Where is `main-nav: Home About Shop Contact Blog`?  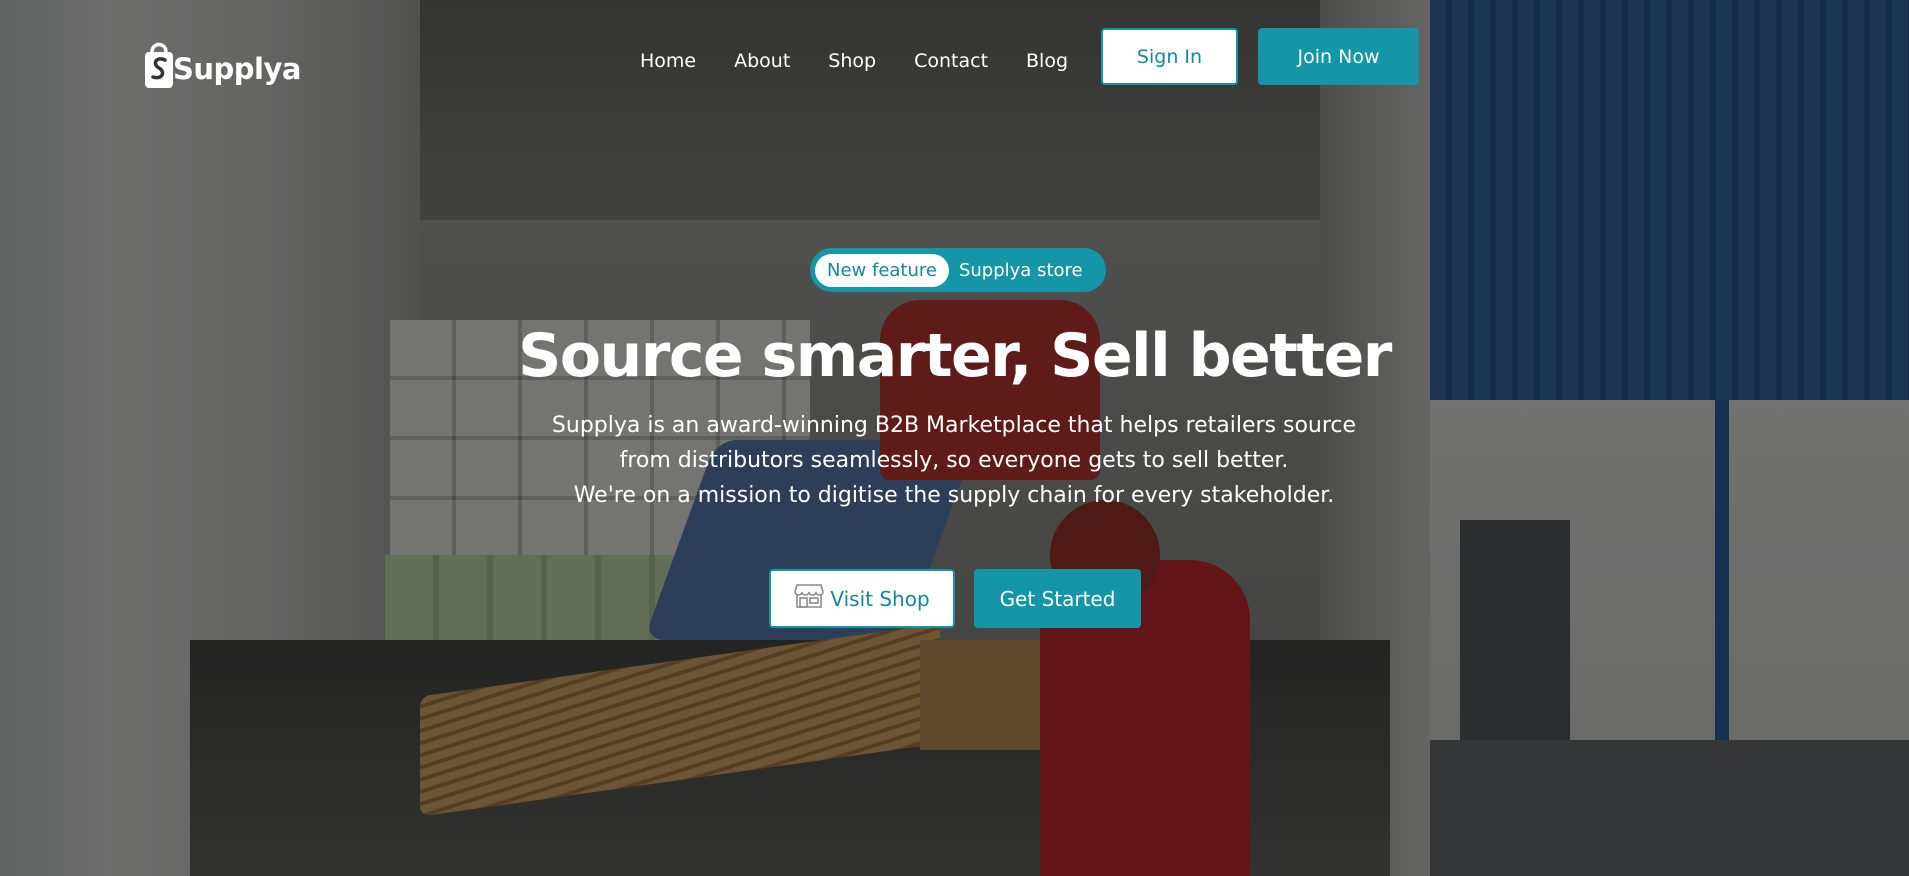
main-nav: Home About Shop Contact Blog is located at coordinates (873, 61).